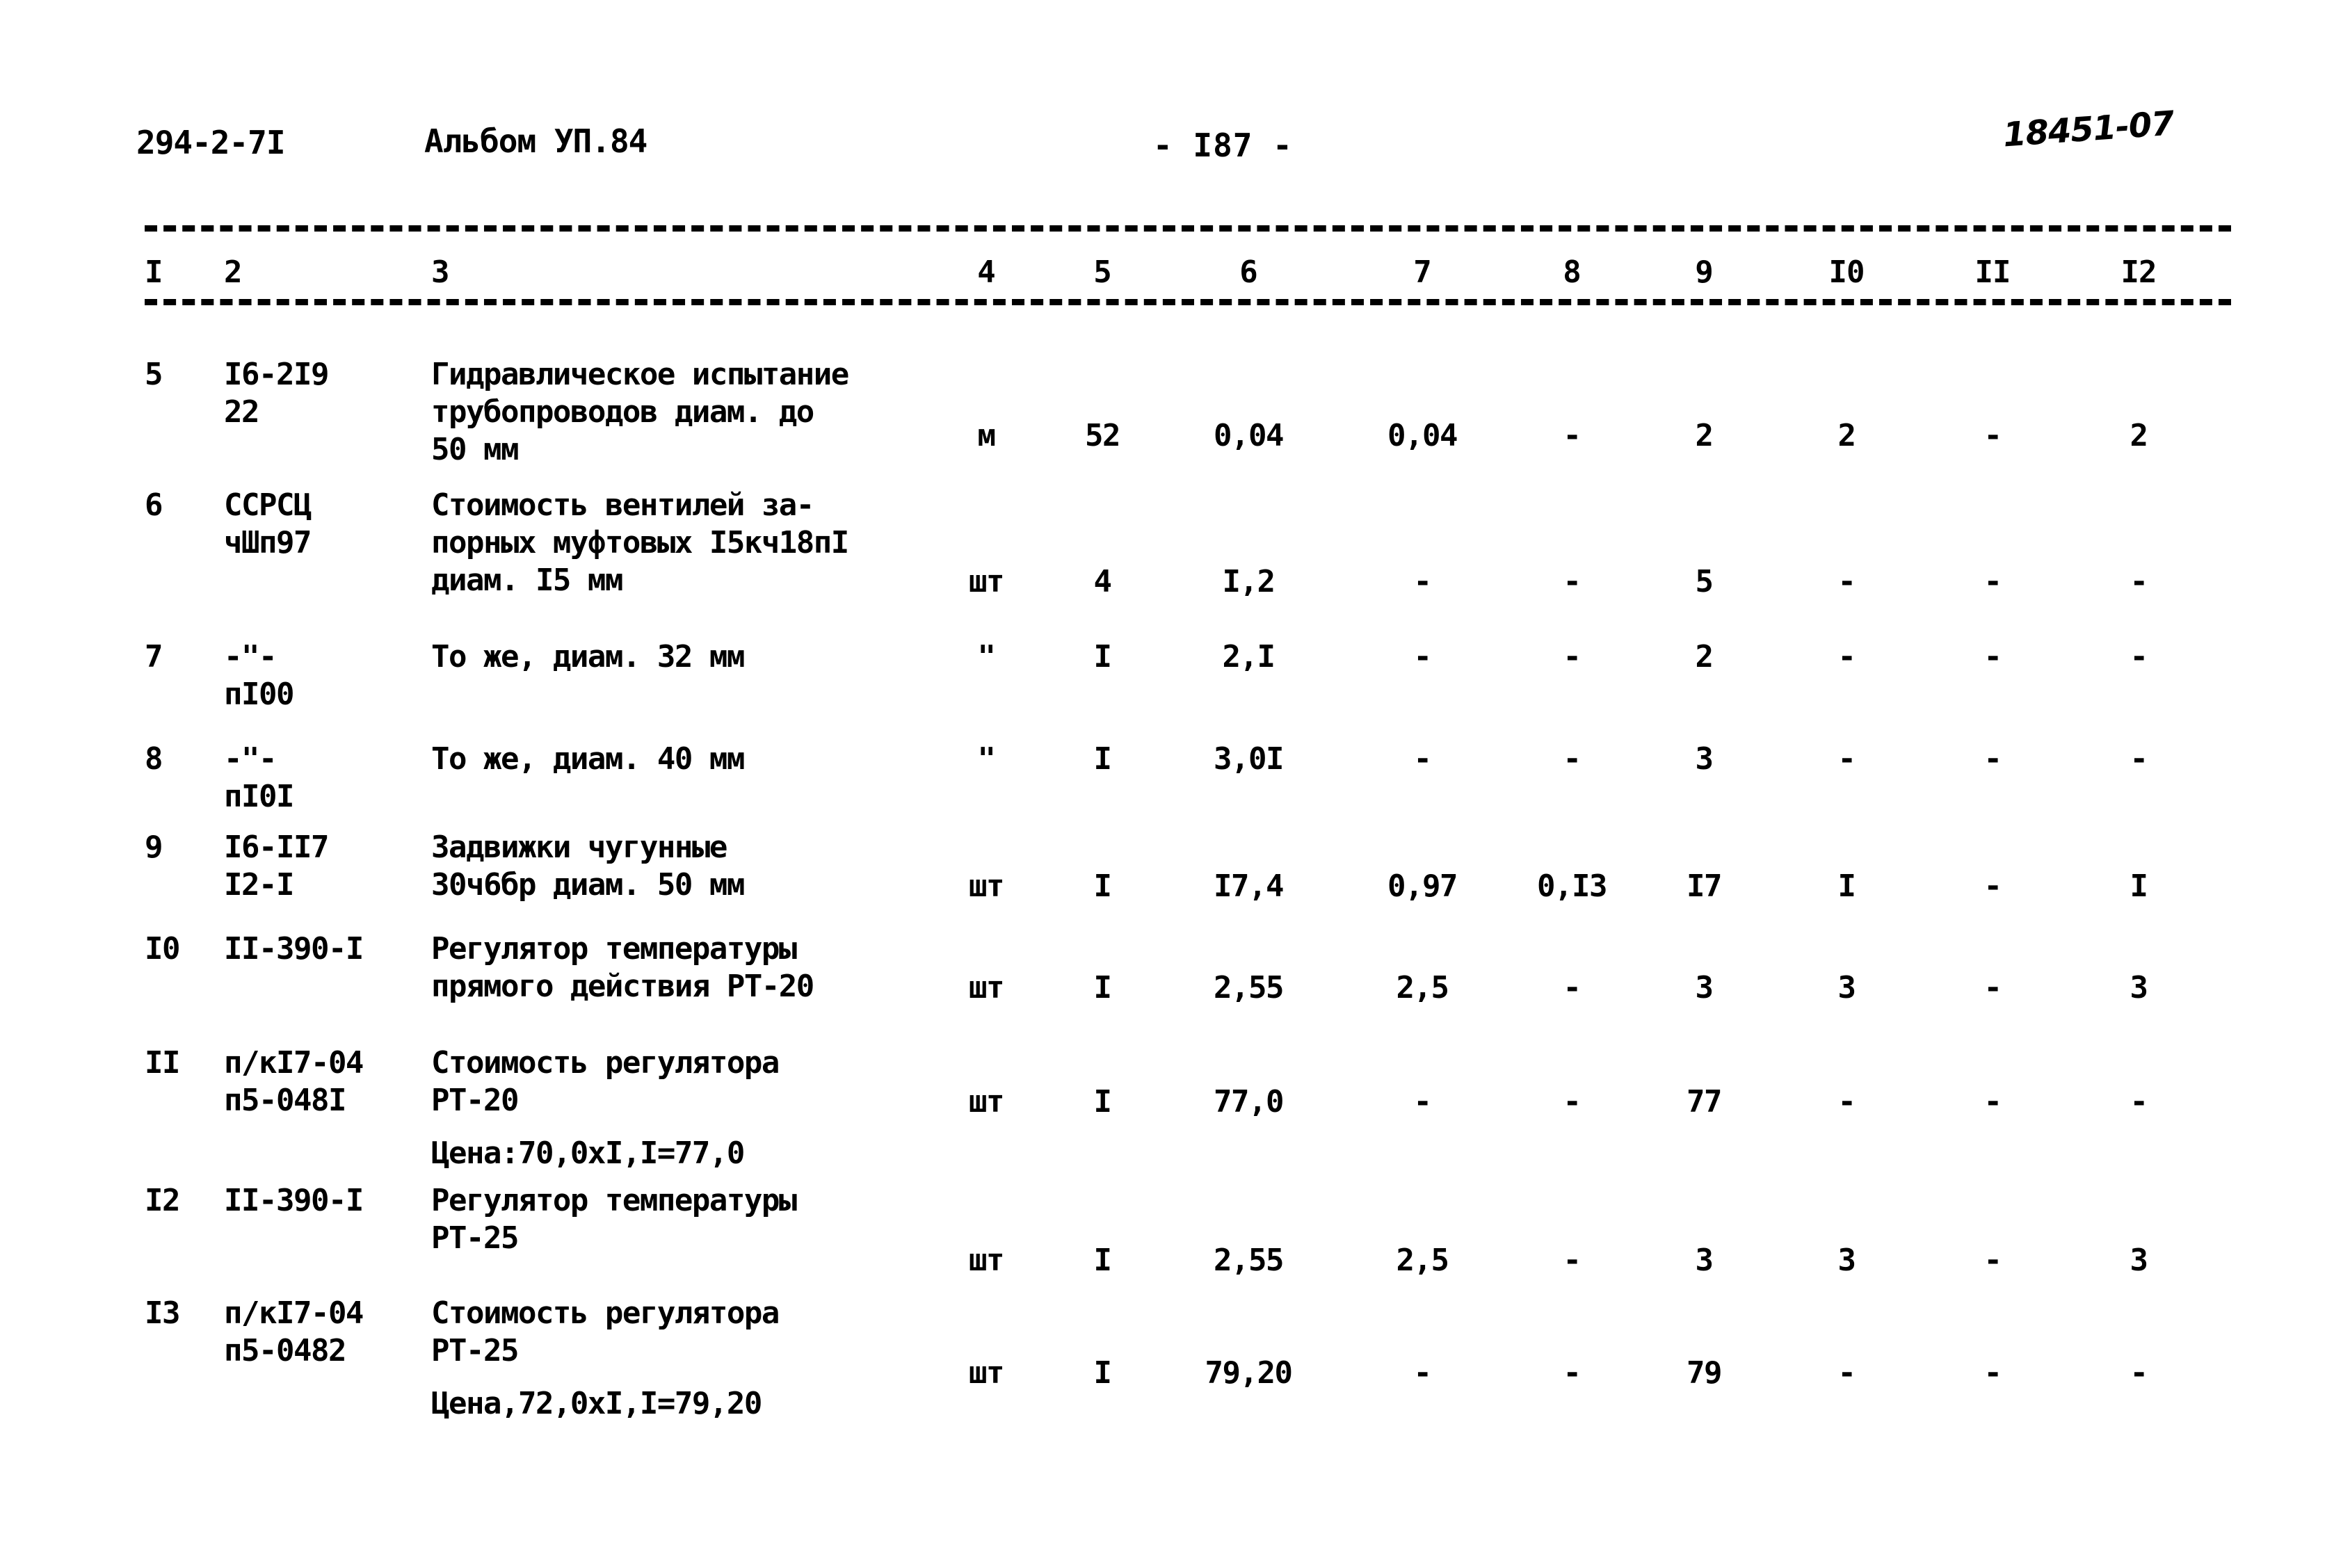 Image resolution: width=2350 pixels, height=1568 pixels. What do you see at coordinates (1704, 1373) in the screenshot?
I see `value-col-9: 79` at bounding box center [1704, 1373].